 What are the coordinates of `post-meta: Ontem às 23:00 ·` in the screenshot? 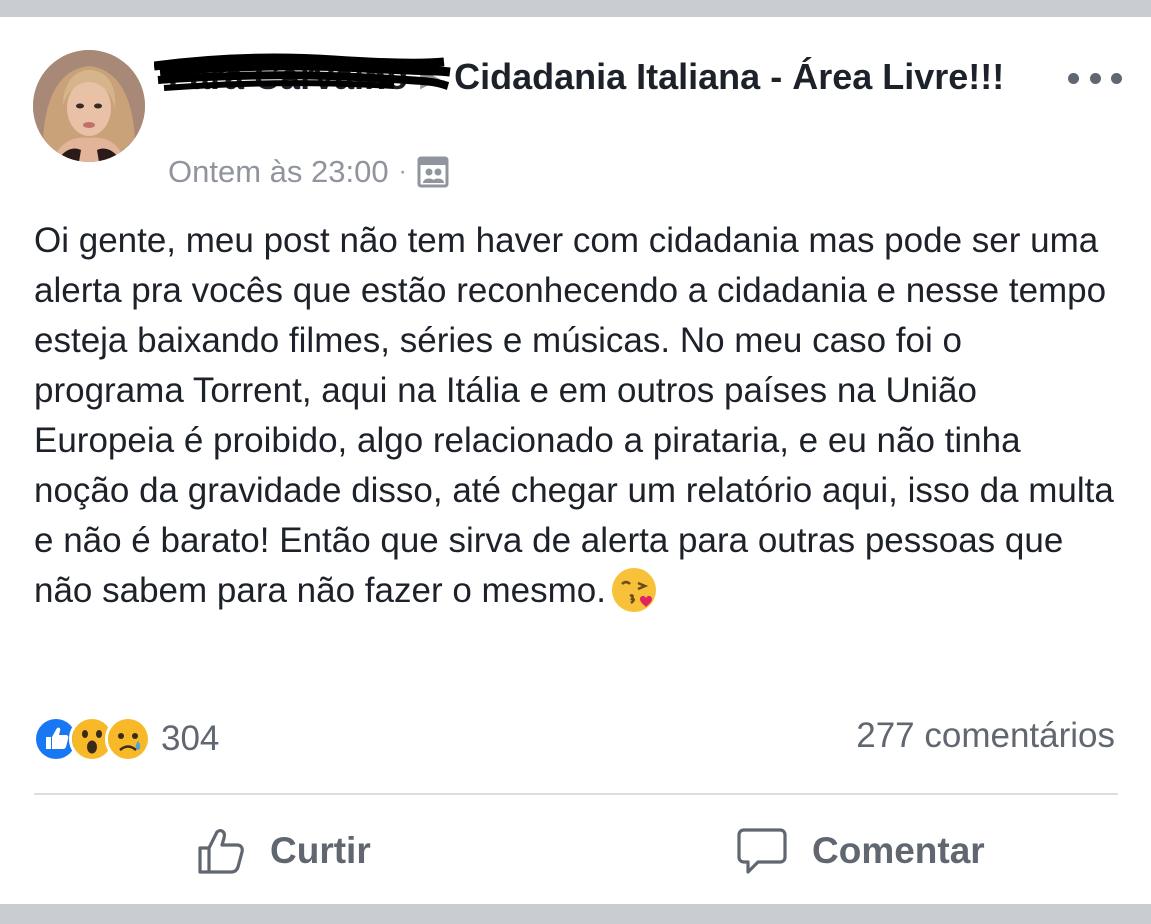 It's located at (308, 172).